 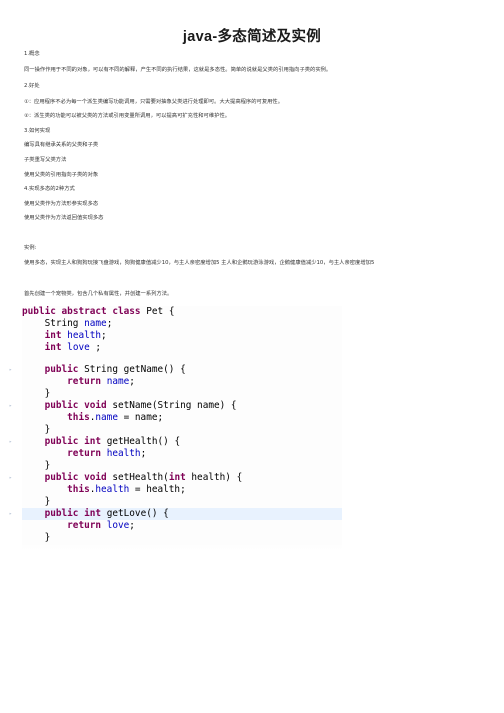 What do you see at coordinates (32, 54) in the screenshot?
I see `heading-concept: 1.概念` at bounding box center [32, 54].